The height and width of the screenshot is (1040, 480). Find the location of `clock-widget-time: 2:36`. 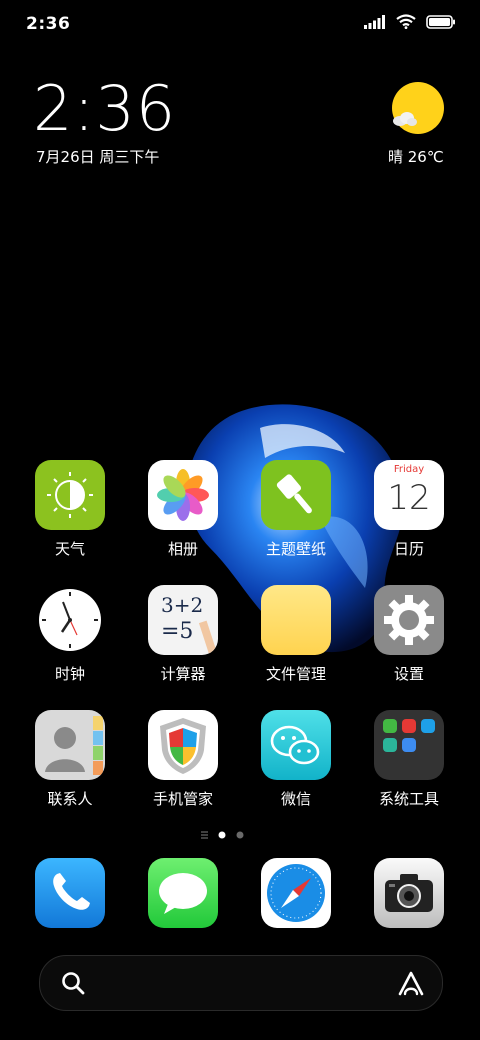

clock-widget-time: 2:36 is located at coordinates (104, 109).